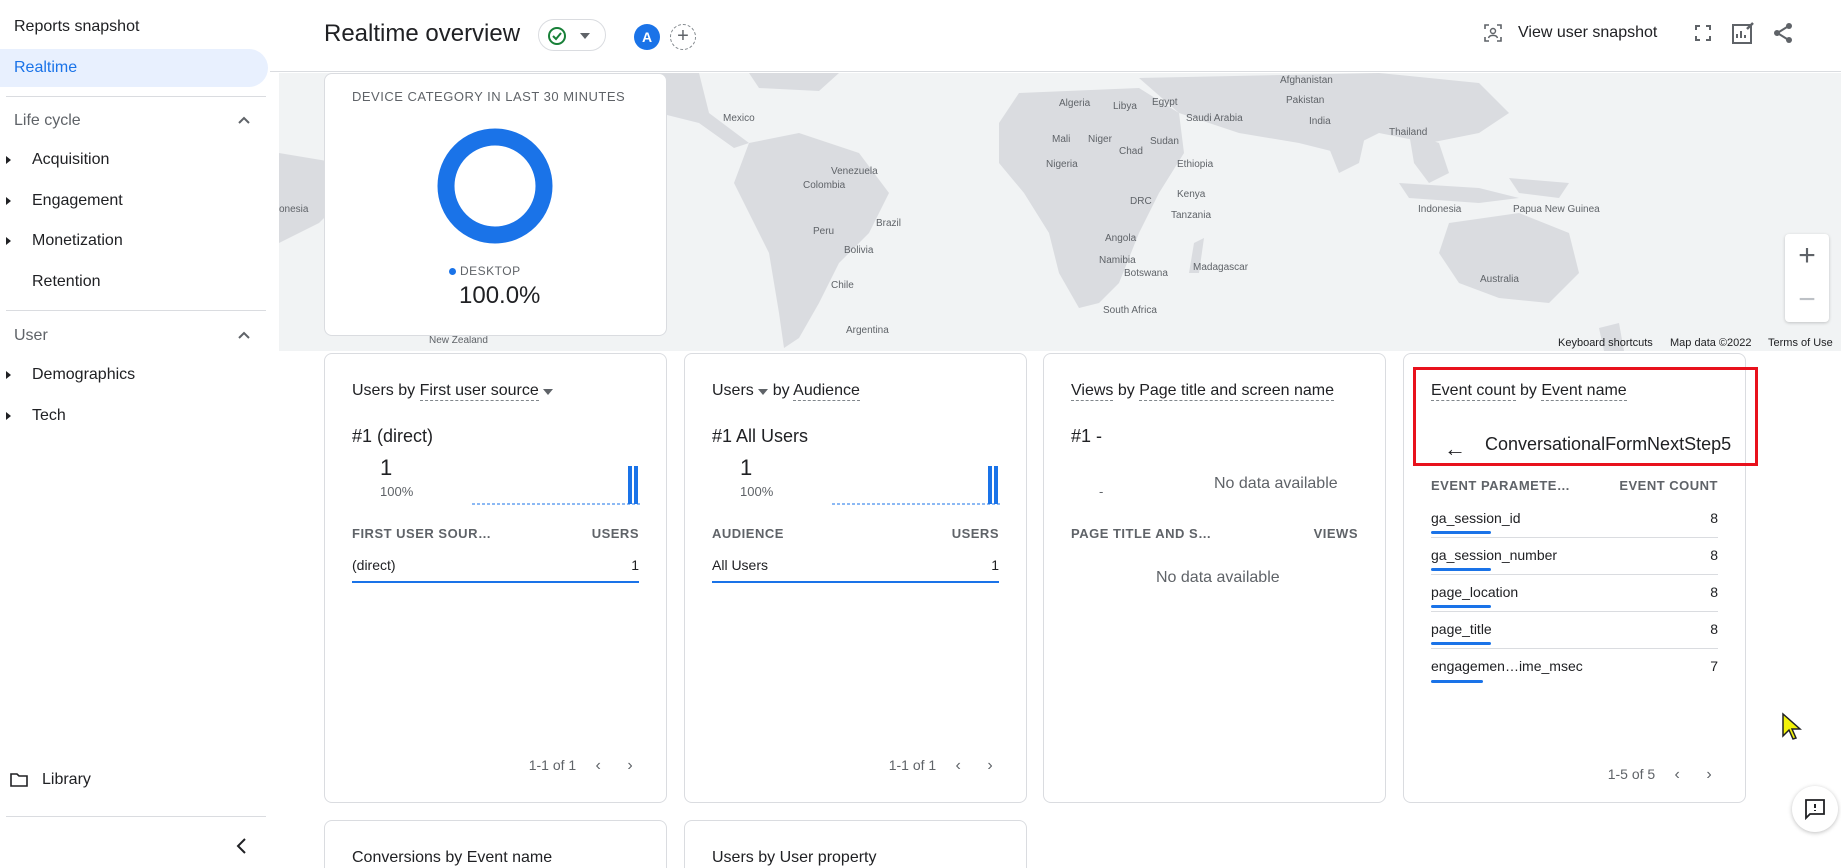 This screenshot has height=868, width=1841. Describe the element at coordinates (1668, 485) in the screenshot. I see `column-header: EVENT COUNT` at that location.